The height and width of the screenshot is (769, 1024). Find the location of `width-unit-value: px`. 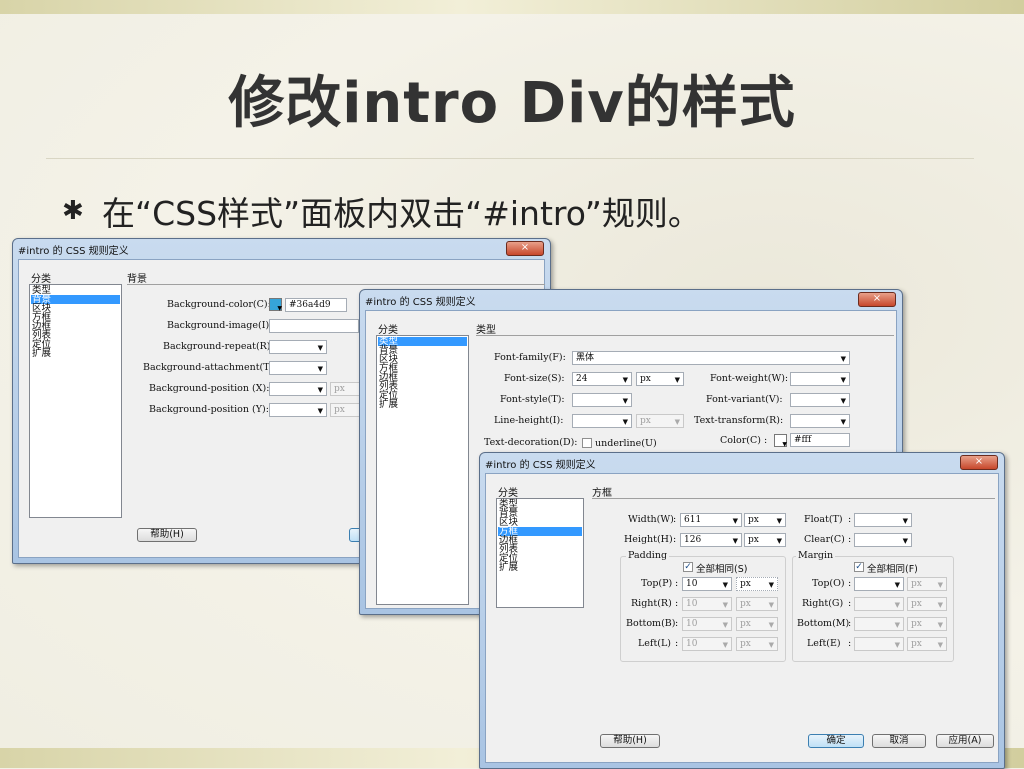

width-unit-value: px is located at coordinates (753, 520).